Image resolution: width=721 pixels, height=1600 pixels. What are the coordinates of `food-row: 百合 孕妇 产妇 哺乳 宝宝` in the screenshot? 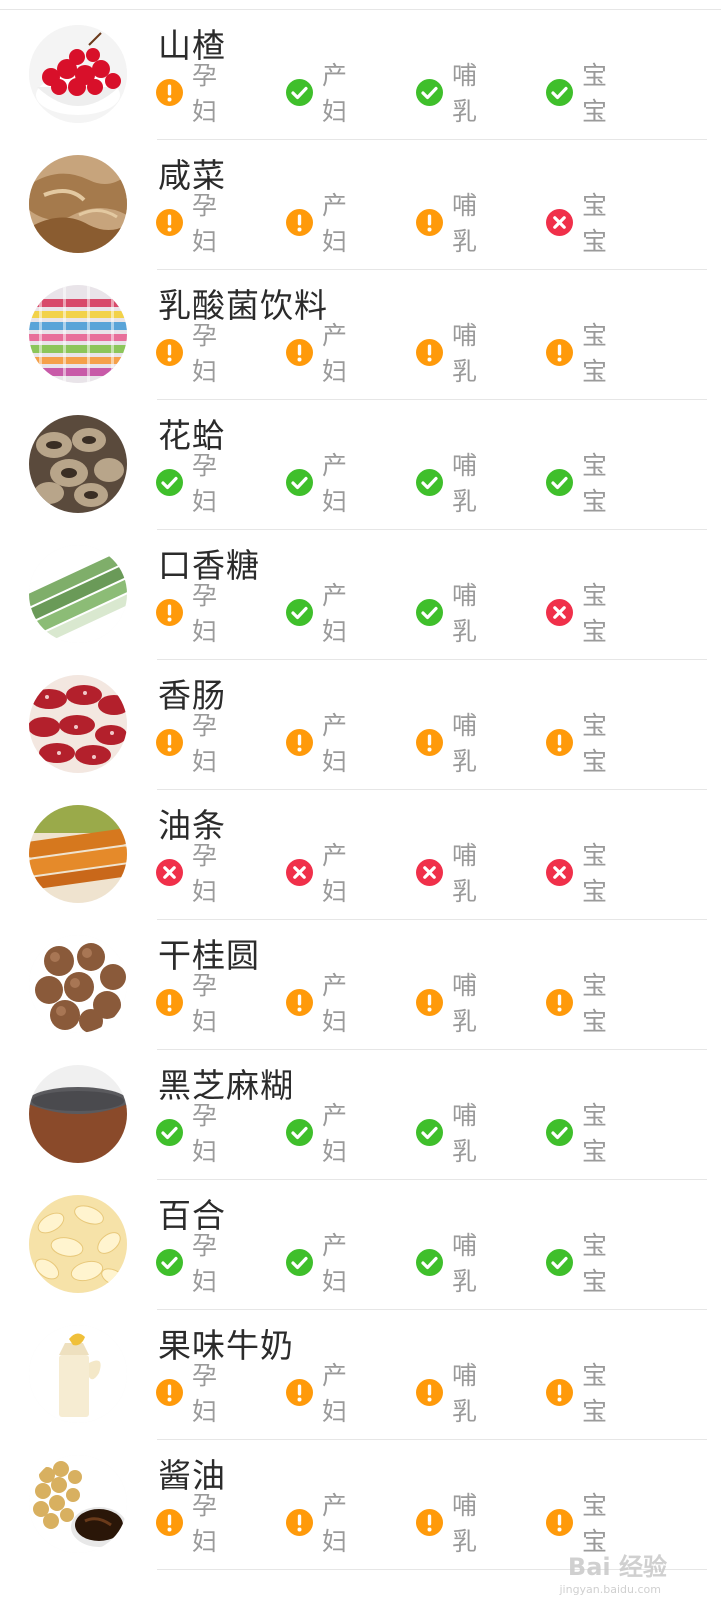 It's located at (360, 1245).